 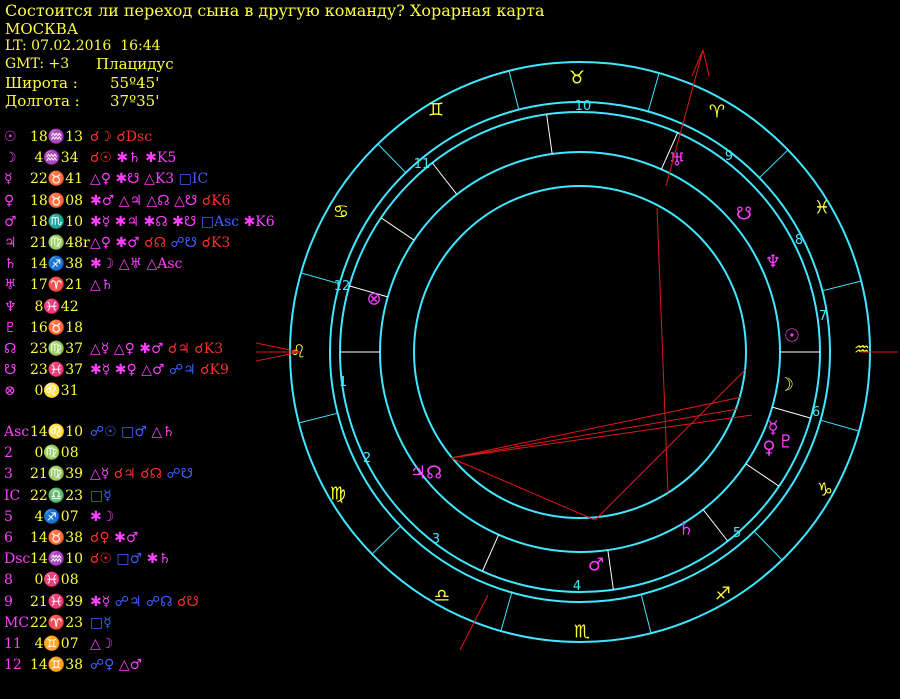 I want to click on house-number: 7, so click(x=823, y=316).